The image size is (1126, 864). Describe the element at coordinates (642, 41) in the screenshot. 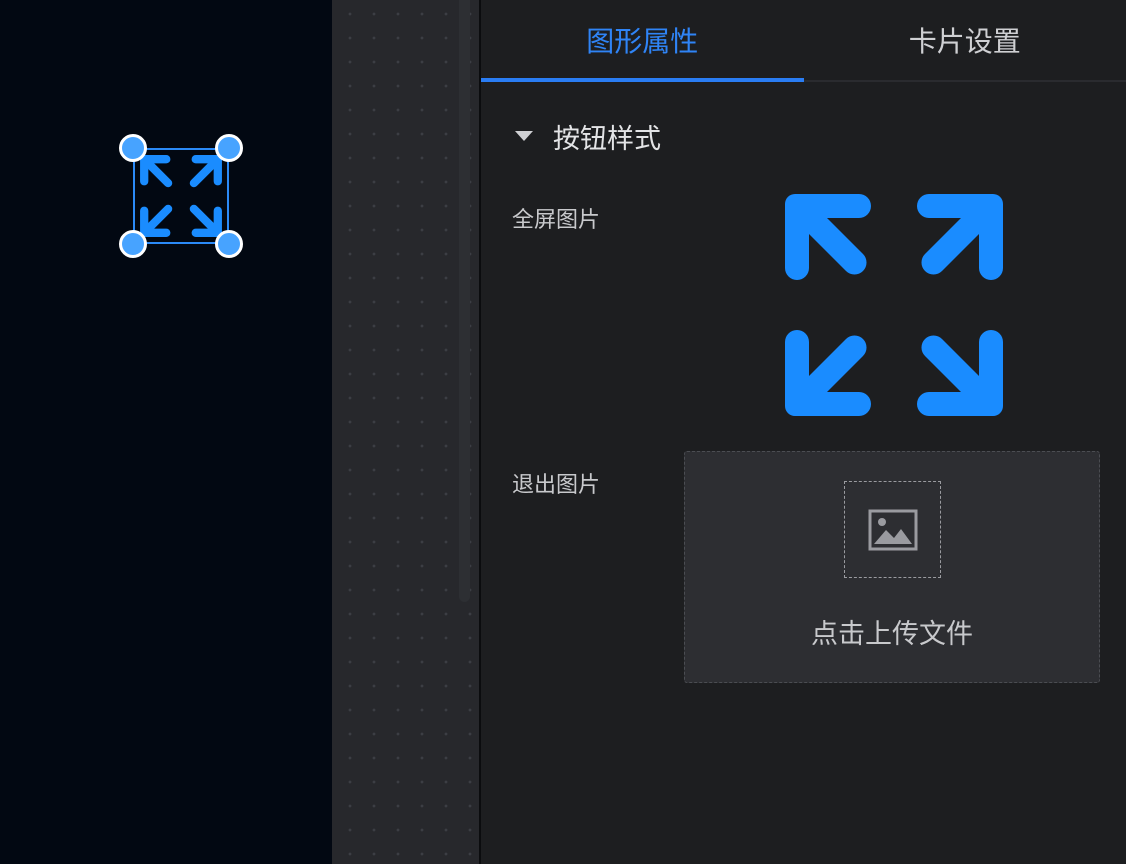

I see `tab-shape-properties: 图形属性` at that location.